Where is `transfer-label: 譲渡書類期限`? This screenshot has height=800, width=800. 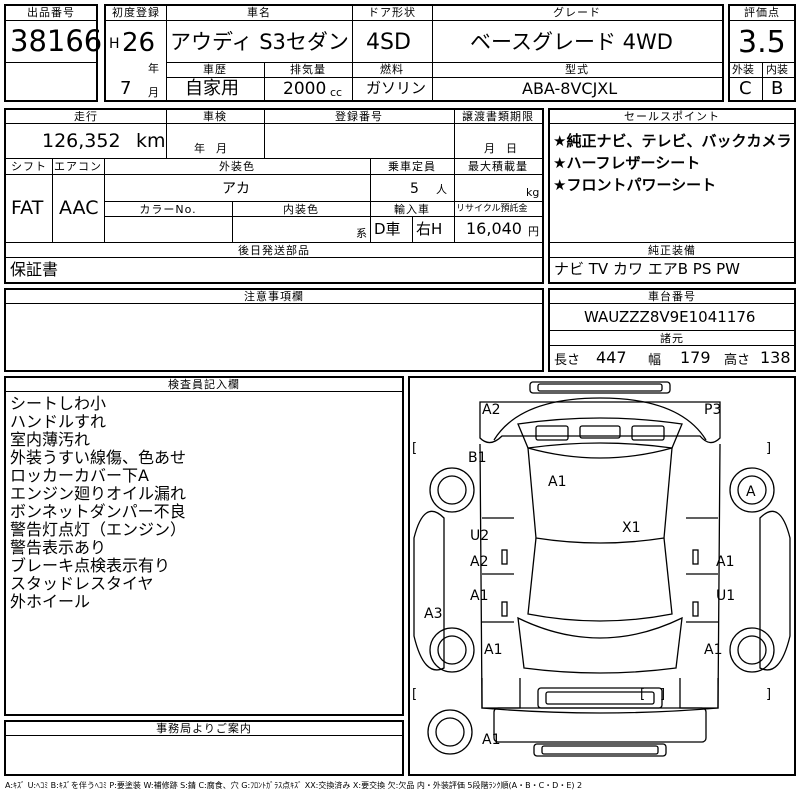 transfer-label: 譲渡書類期限 is located at coordinates (498, 116).